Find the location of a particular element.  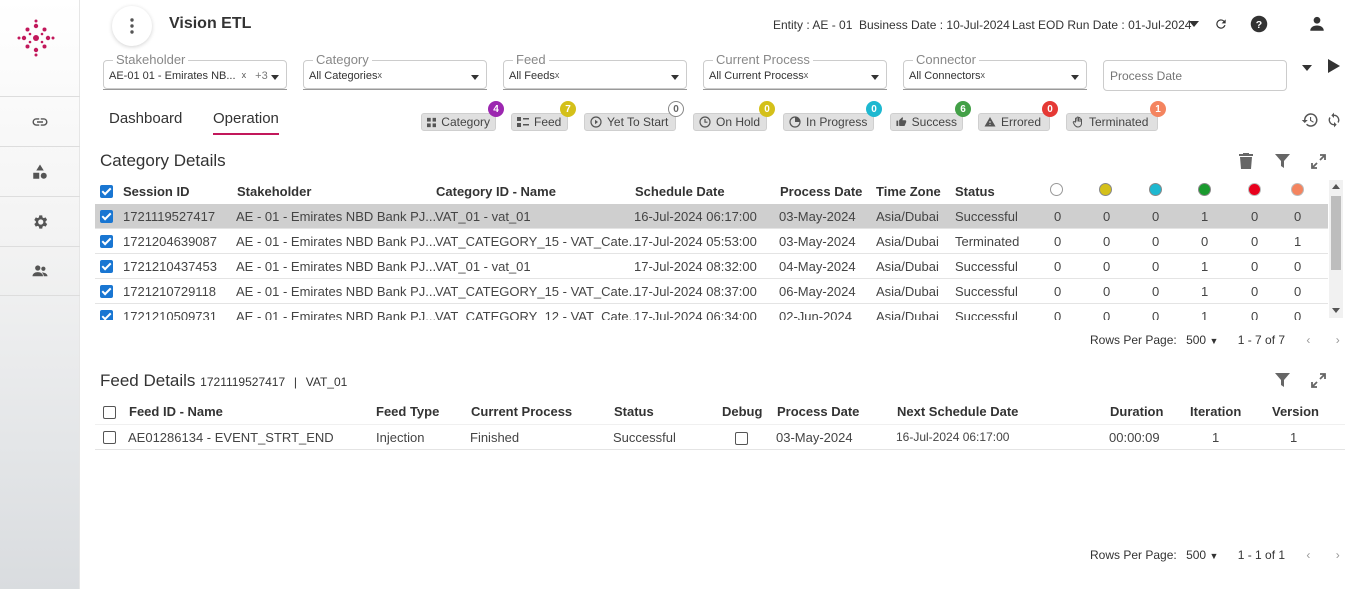

sidebar-item-shapes is located at coordinates (40, 171).